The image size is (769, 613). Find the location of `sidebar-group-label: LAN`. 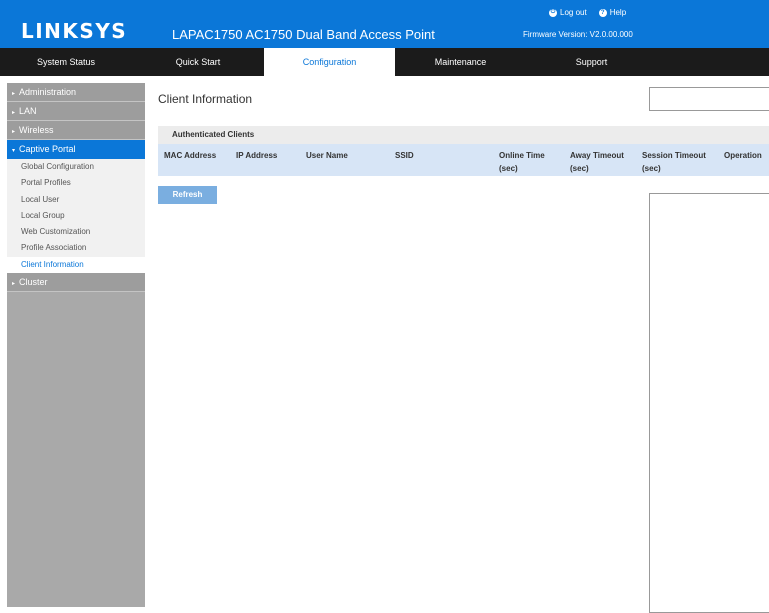

sidebar-group-label: LAN is located at coordinates (28, 111).